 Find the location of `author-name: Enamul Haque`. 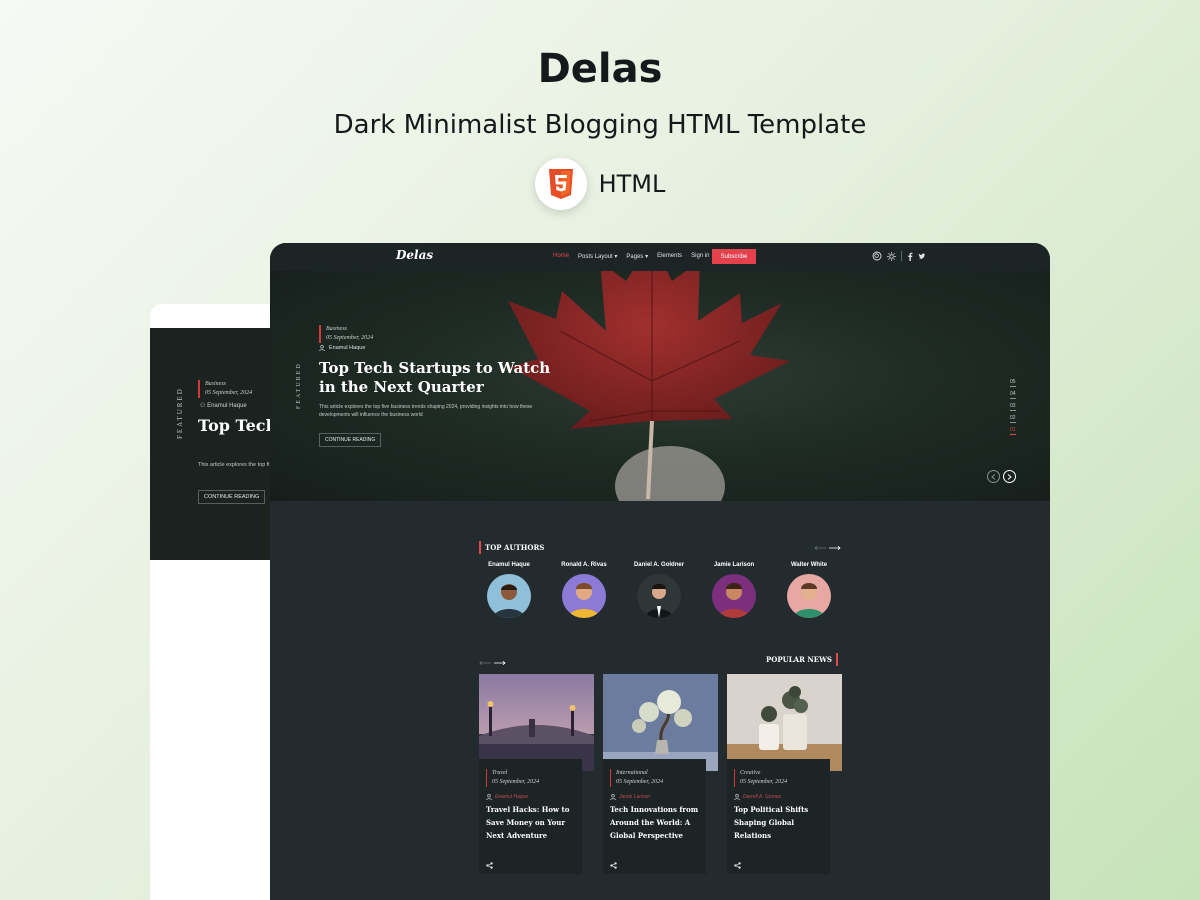

author-name: Enamul Haque is located at coordinates (509, 565).